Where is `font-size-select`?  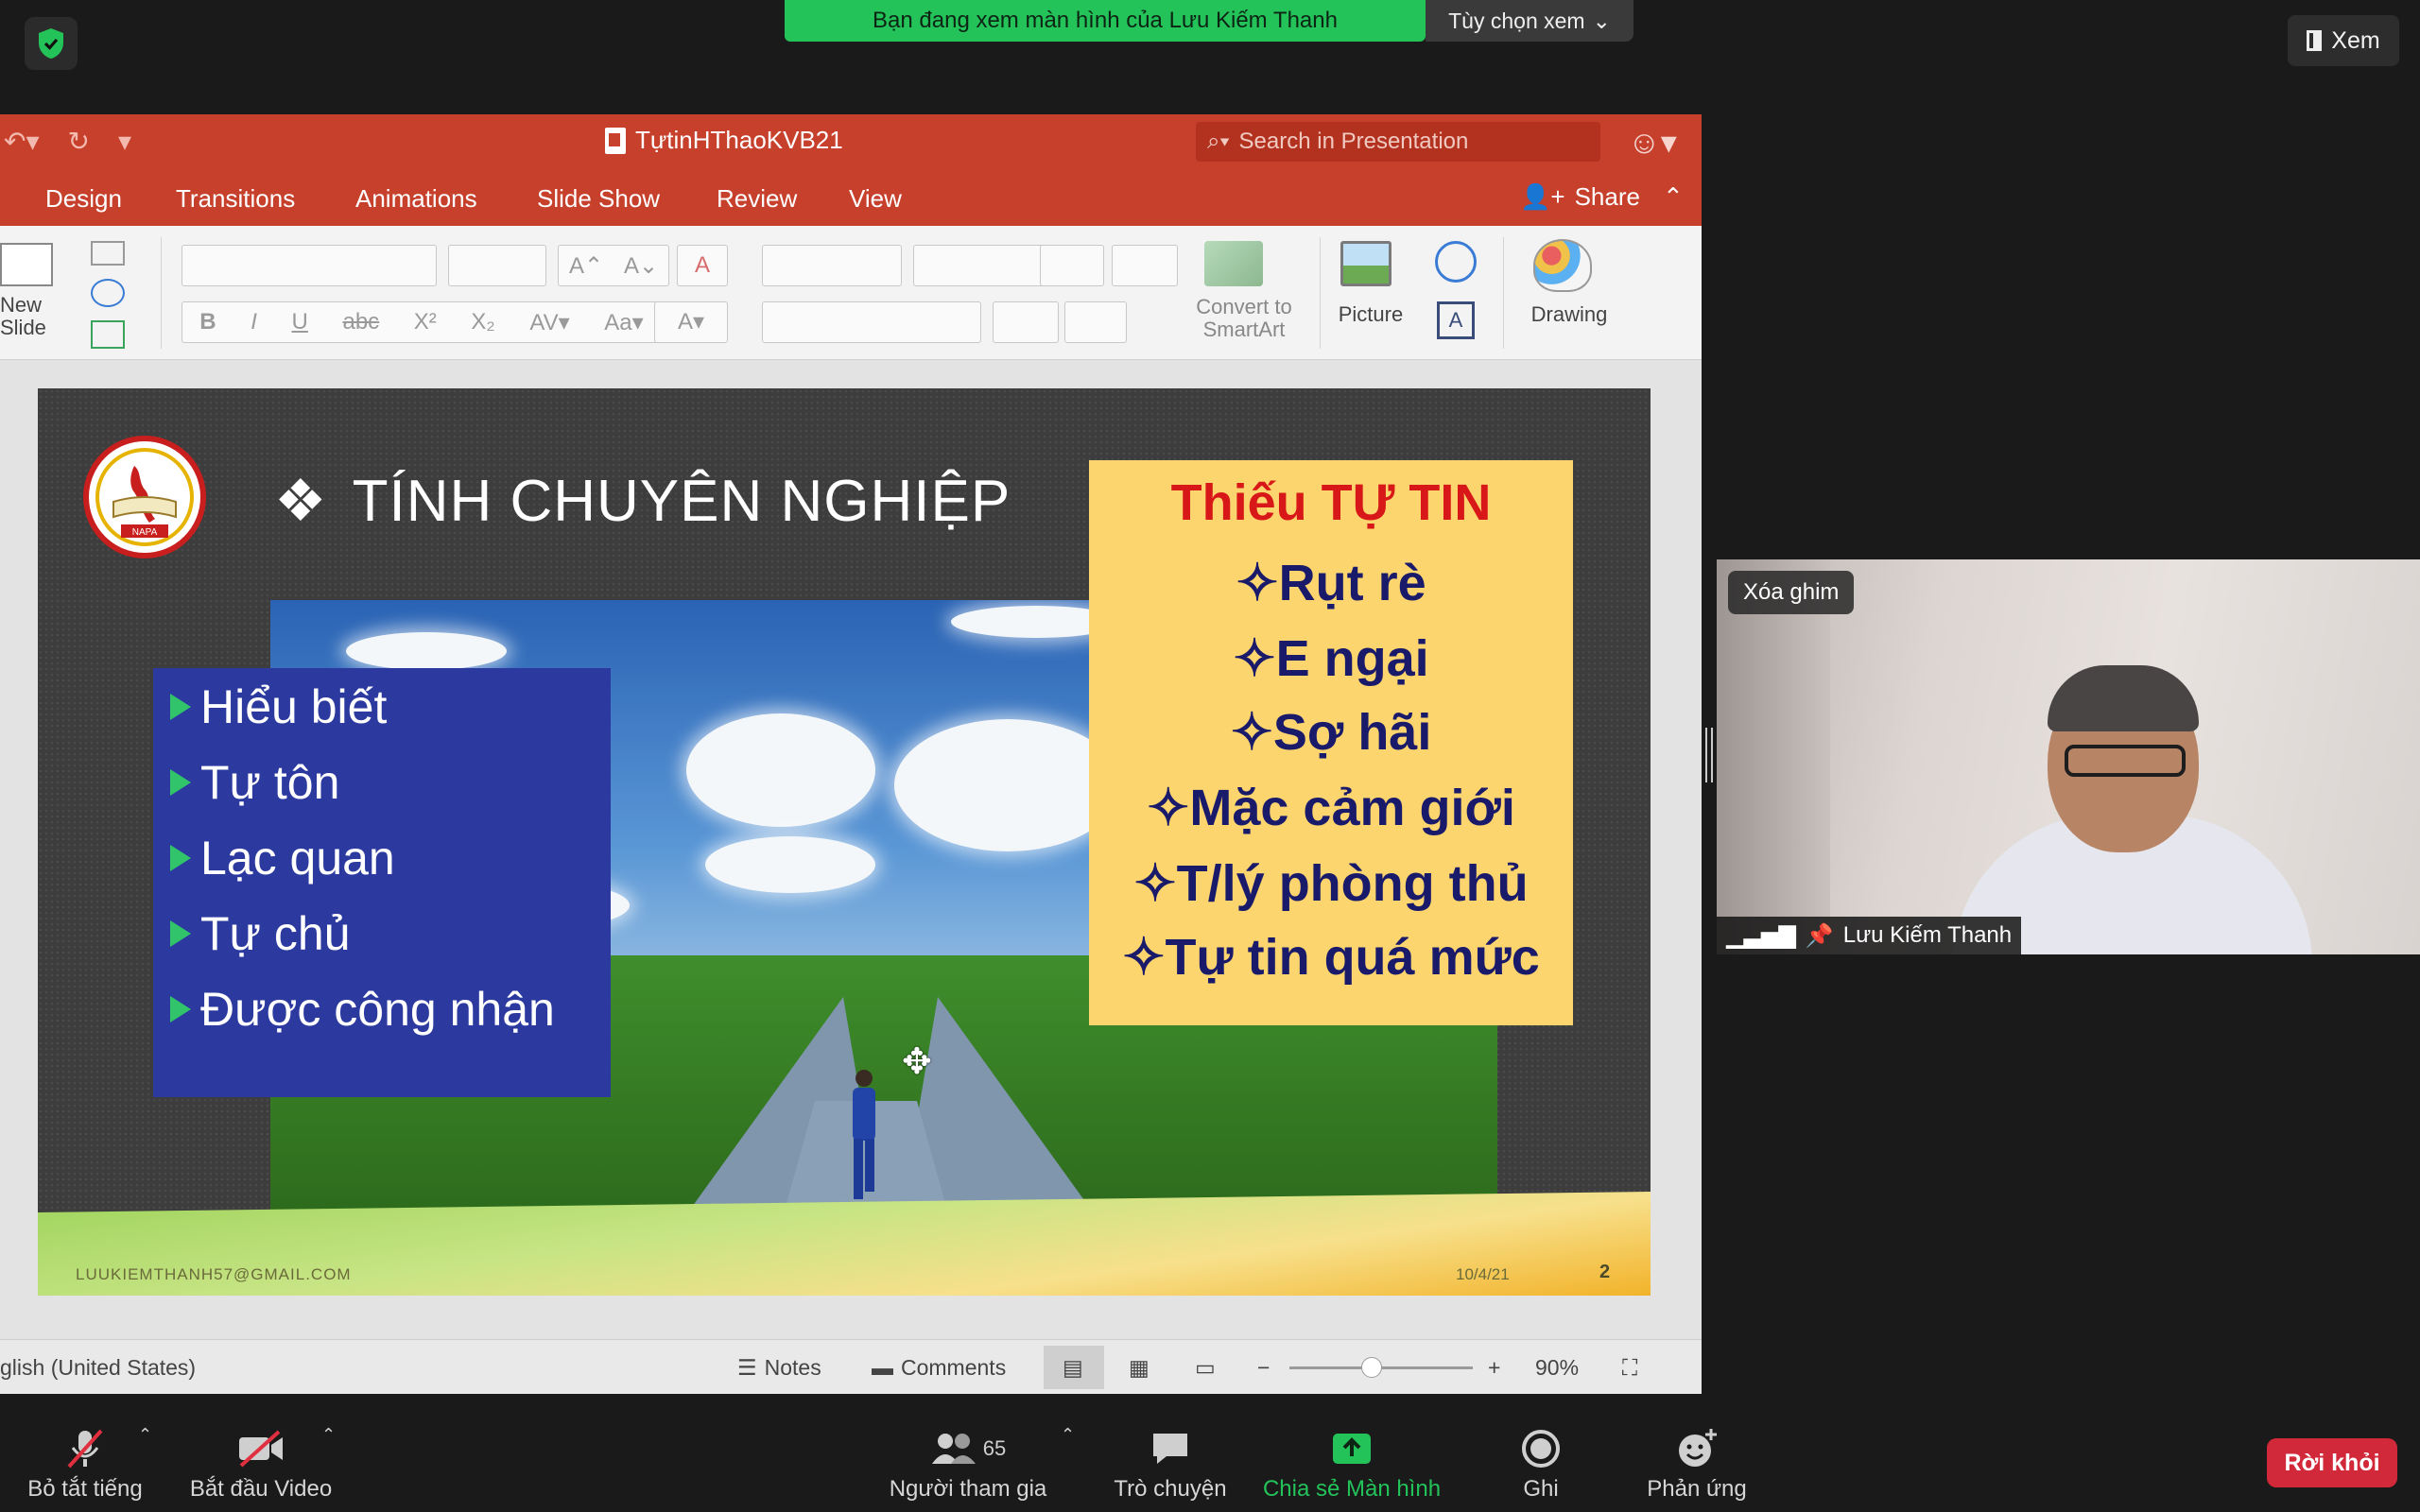 font-size-select is located at coordinates (497, 265).